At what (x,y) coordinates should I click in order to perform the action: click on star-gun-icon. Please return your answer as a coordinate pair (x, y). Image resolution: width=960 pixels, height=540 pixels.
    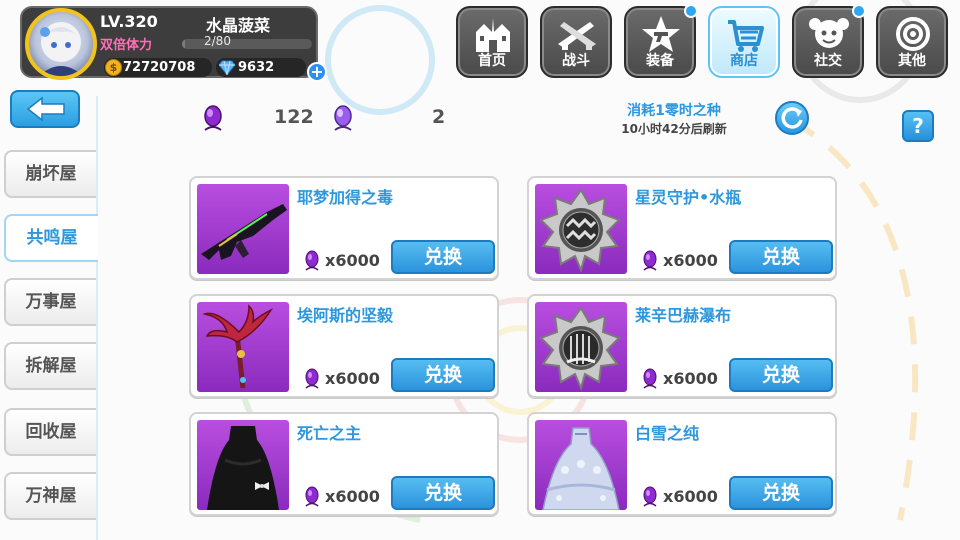
    Looking at the image, I should click on (661, 34).